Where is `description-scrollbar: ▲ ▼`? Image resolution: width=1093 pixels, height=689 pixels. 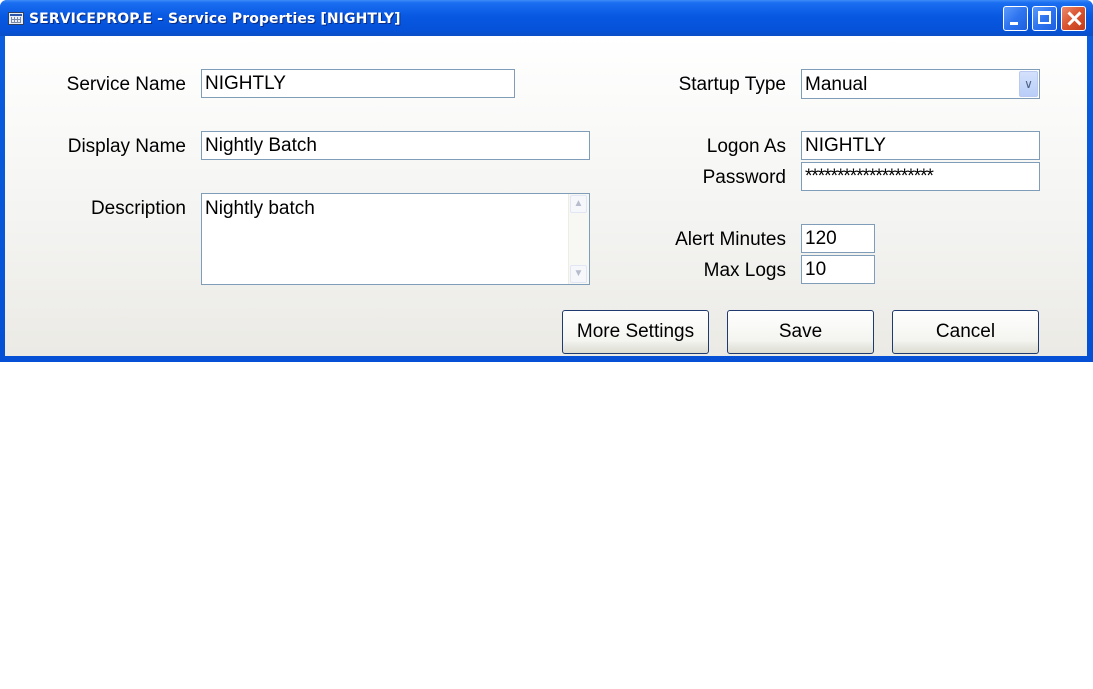
description-scrollbar: ▲ ▼ is located at coordinates (578, 239).